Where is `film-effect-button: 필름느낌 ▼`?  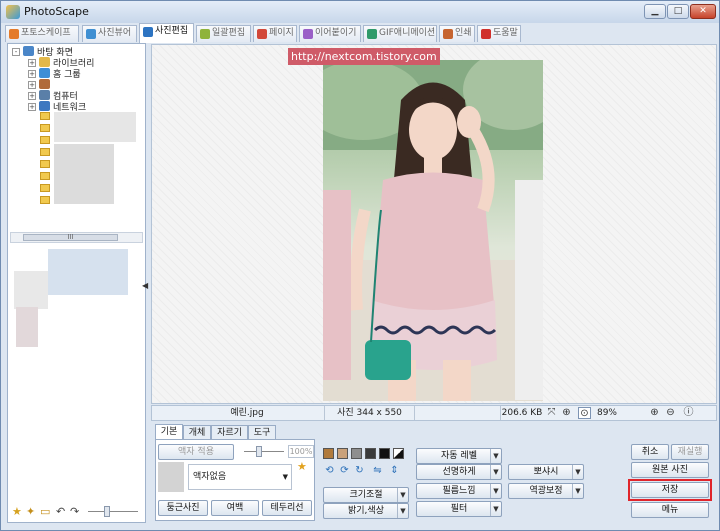 film-effect-button: 필름느낌 ▼ is located at coordinates (459, 491).